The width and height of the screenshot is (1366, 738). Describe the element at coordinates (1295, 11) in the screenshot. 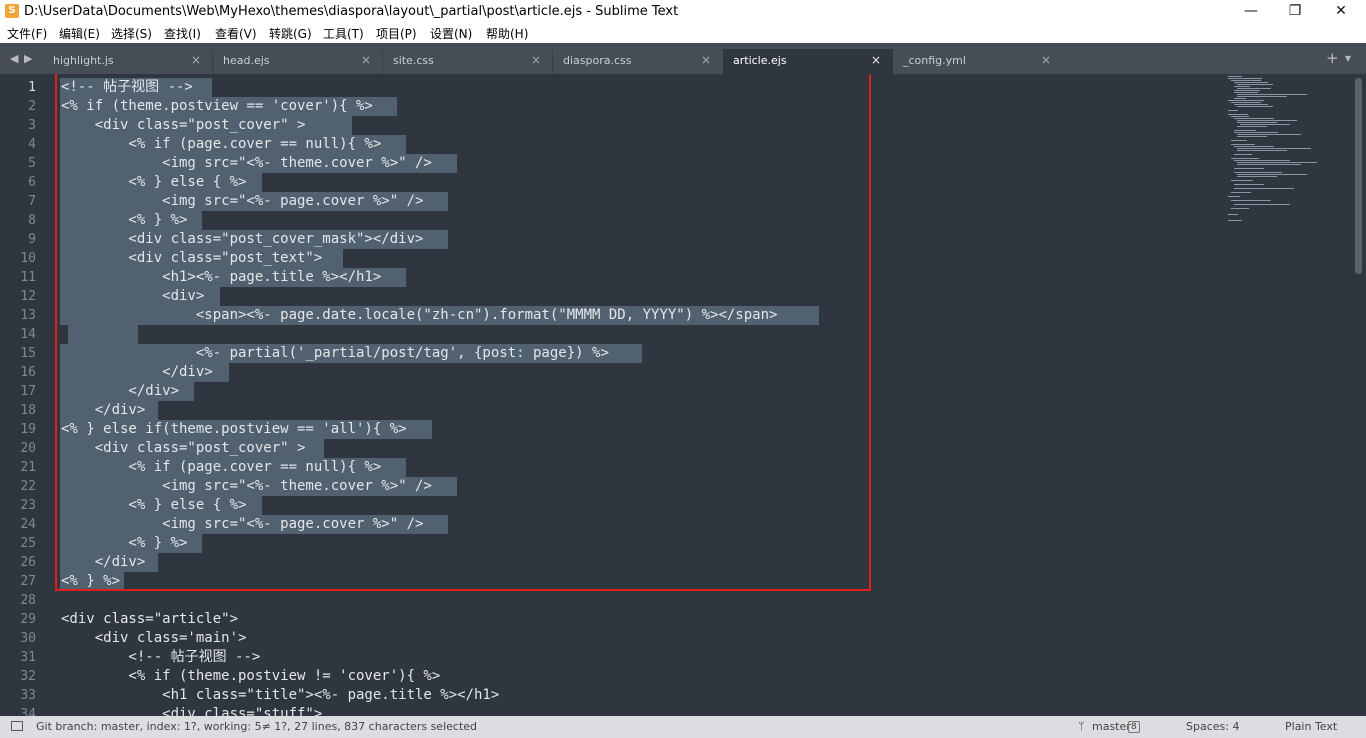

I see `maximize-button: ❐` at that location.